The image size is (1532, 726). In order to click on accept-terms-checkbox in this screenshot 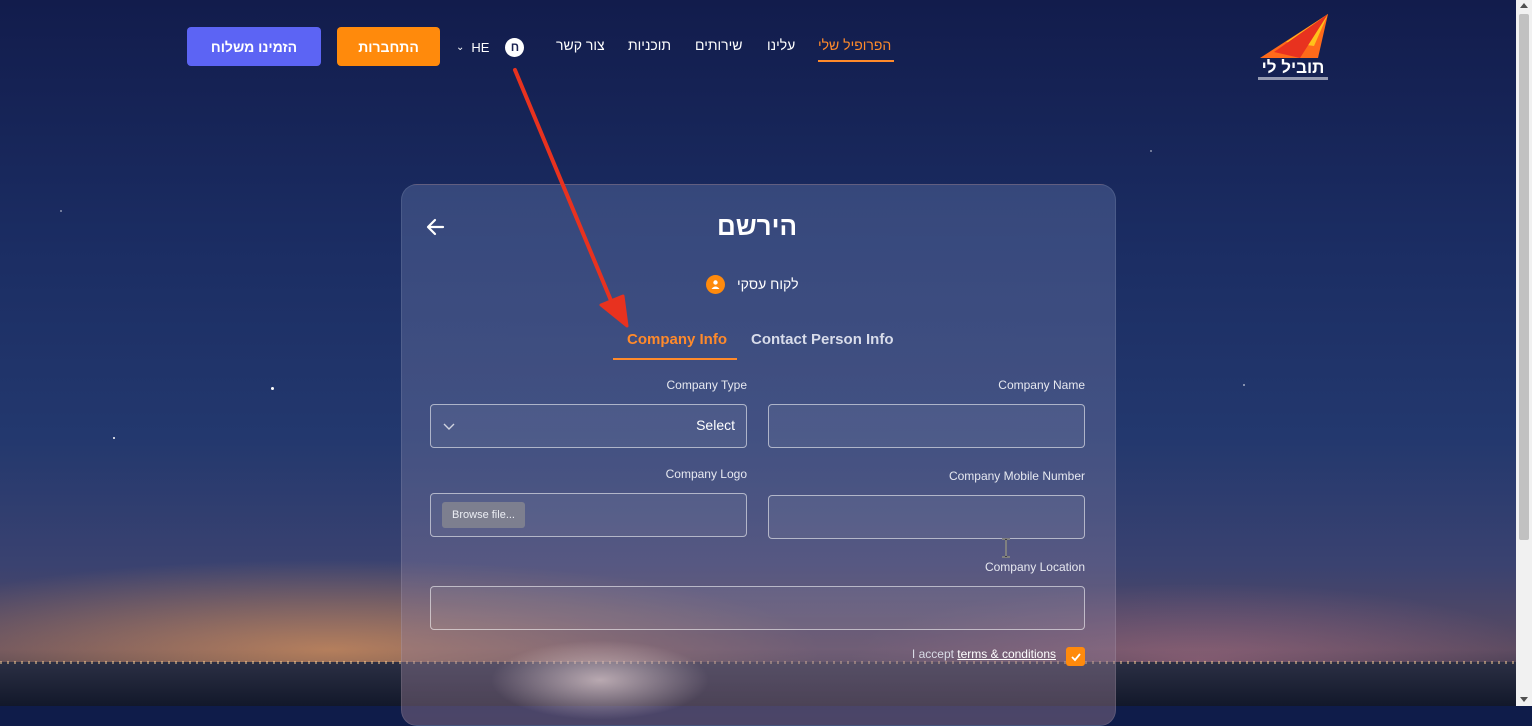, I will do `click(1075, 656)`.